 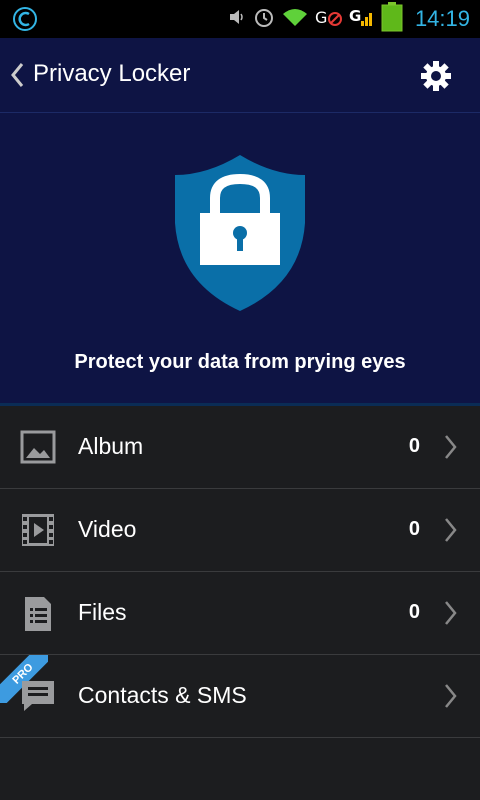 What do you see at coordinates (240, 447) in the screenshot?
I see `list-item-album: Album 0` at bounding box center [240, 447].